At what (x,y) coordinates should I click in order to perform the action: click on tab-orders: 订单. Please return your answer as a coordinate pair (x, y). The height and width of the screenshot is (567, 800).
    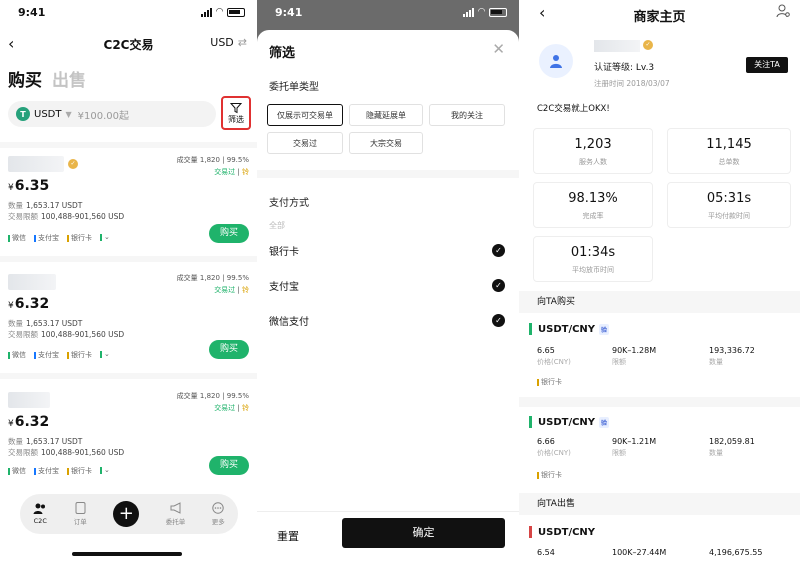
    Looking at the image, I should click on (80, 514).